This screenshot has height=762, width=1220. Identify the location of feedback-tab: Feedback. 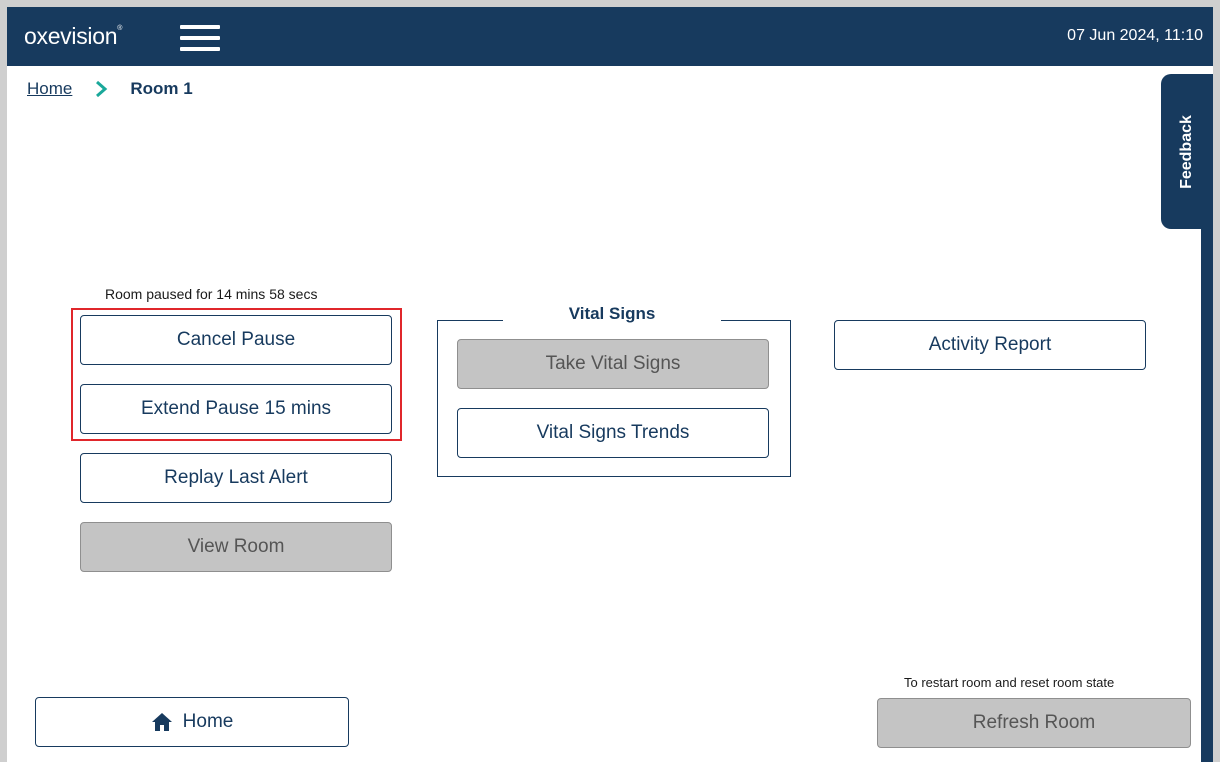
(1187, 151).